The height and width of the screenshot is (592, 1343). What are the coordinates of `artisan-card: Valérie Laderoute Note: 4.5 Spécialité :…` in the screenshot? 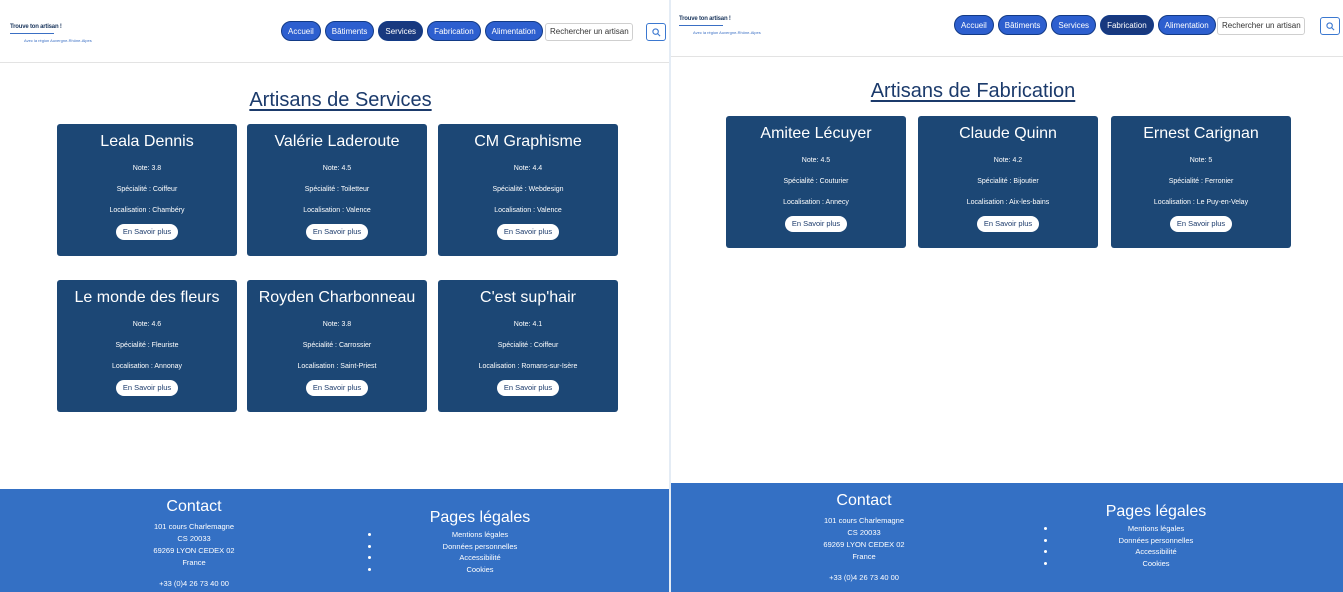 It's located at (337, 190).